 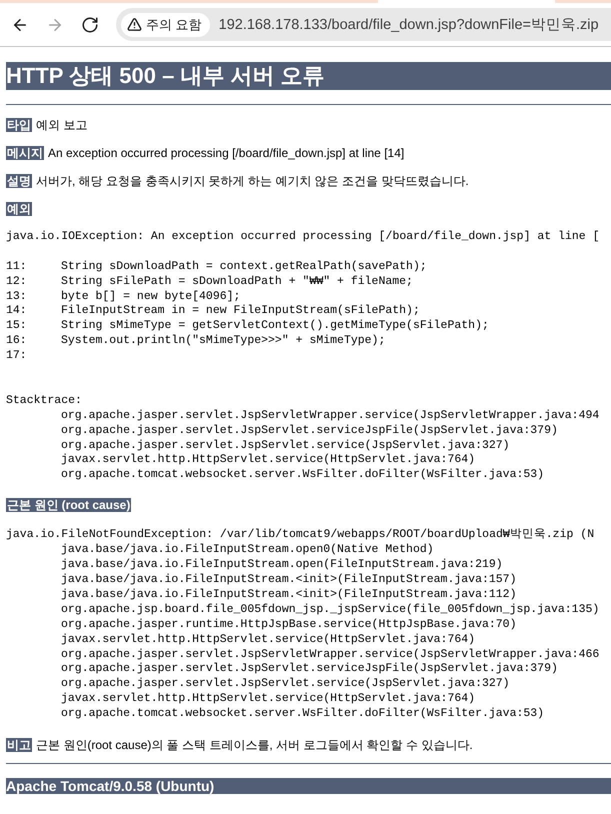 I want to click on warning-icon, so click(x=134, y=24).